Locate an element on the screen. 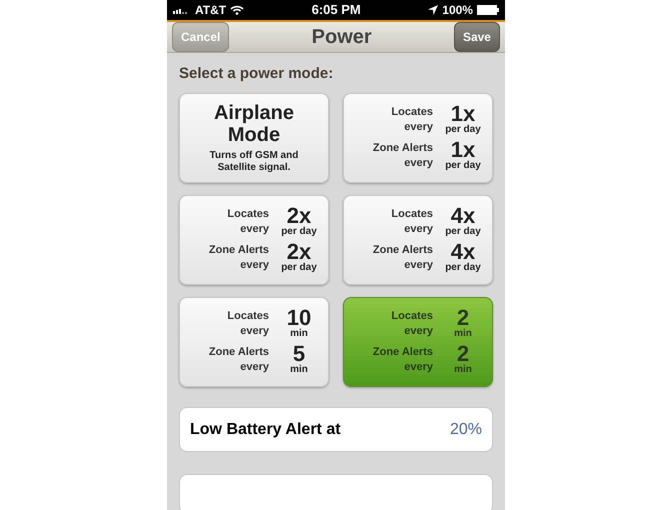 The height and width of the screenshot is (510, 672). power-mode-card: Locates every 10 min Zone Alerts every 5 min is located at coordinates (254, 342).